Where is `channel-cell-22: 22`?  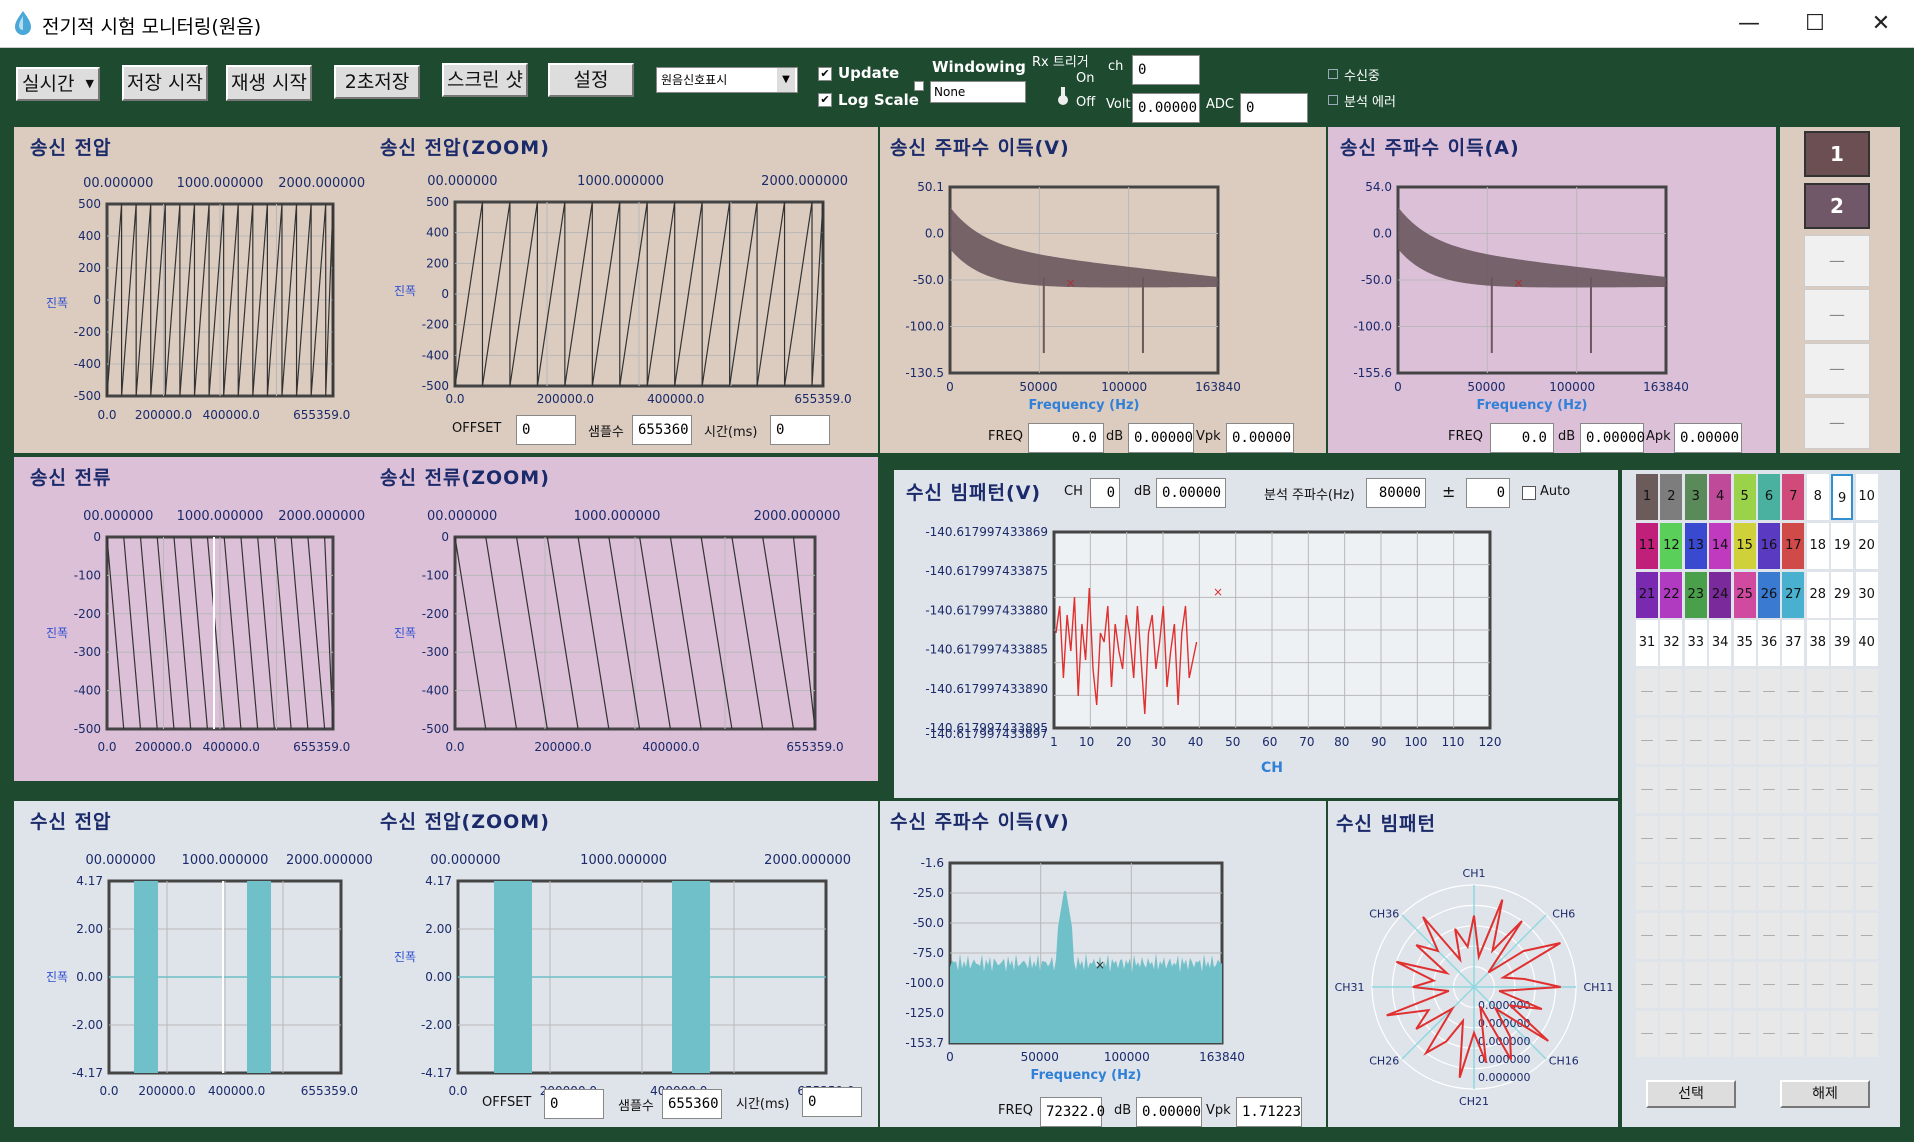 channel-cell-22: 22 is located at coordinates (1671, 594).